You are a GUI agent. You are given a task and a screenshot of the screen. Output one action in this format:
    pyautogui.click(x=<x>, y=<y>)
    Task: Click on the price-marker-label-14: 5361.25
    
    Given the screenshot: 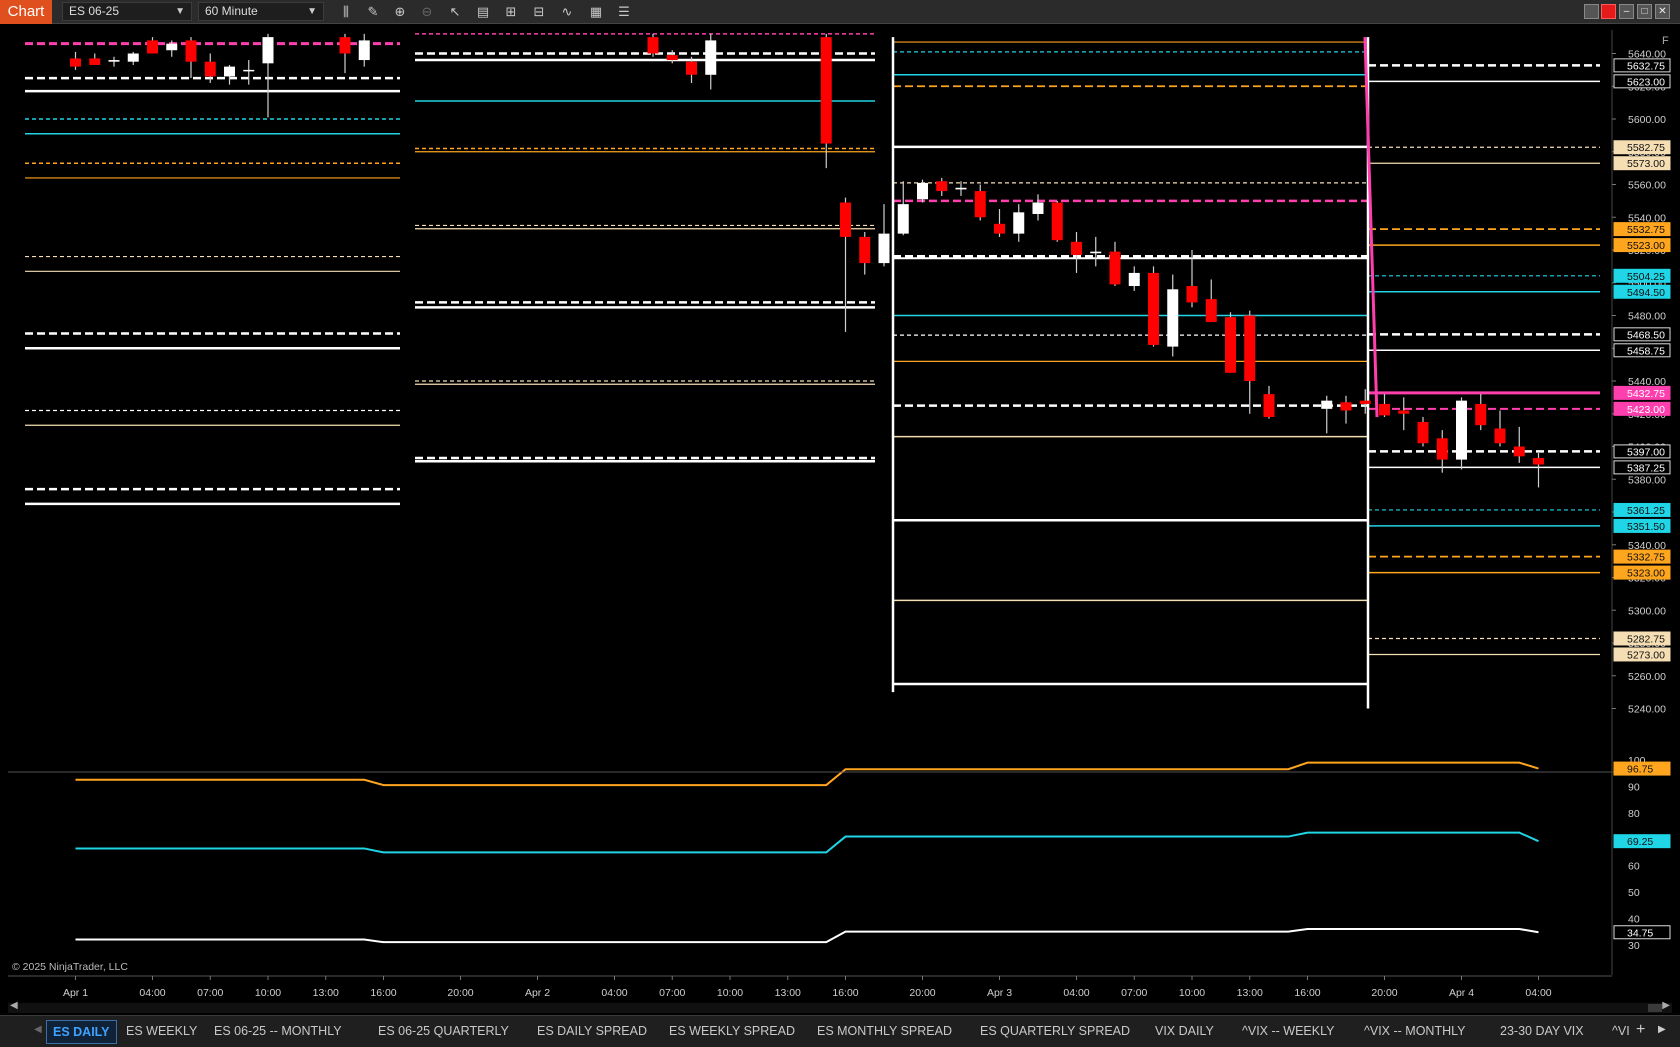 What is the action you would take?
    pyautogui.click(x=1646, y=511)
    